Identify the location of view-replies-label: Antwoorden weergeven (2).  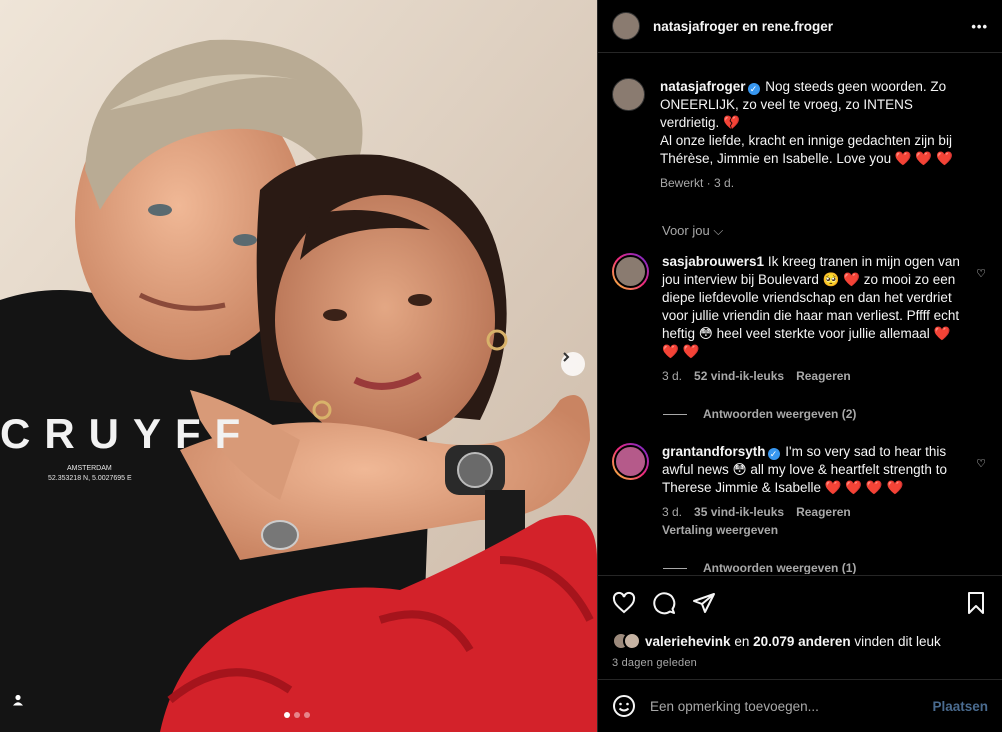
(780, 414).